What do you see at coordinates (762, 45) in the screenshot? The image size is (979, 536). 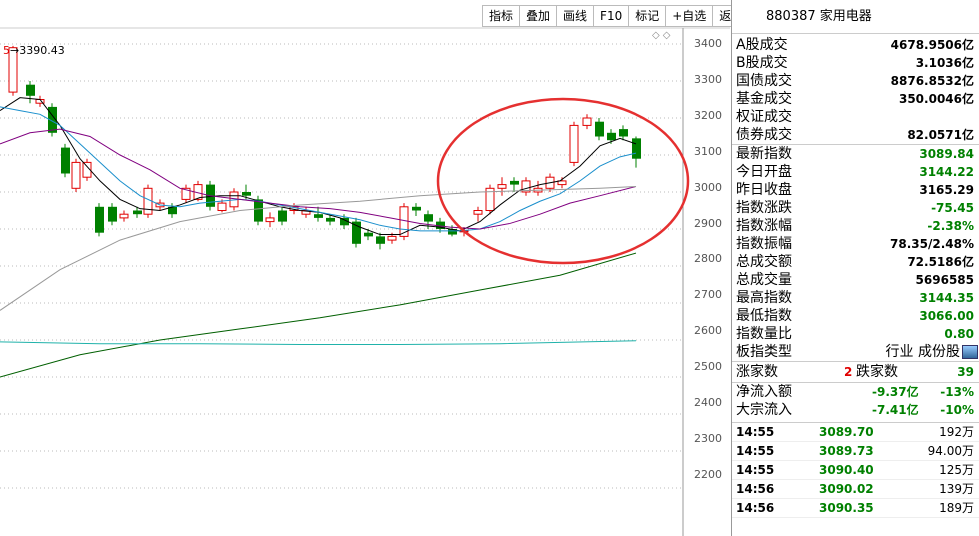 I see `info-label: A股成交` at bounding box center [762, 45].